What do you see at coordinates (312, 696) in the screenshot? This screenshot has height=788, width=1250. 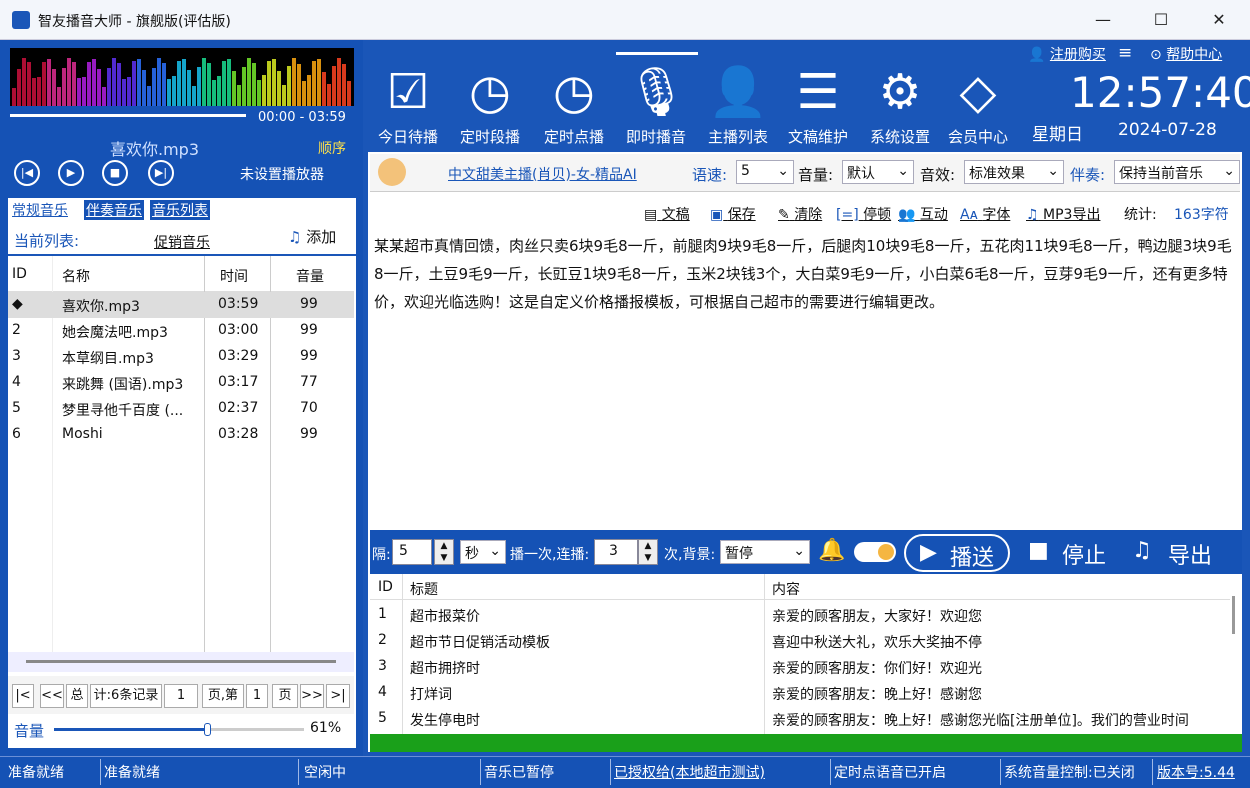 I see `pager-next: >>` at bounding box center [312, 696].